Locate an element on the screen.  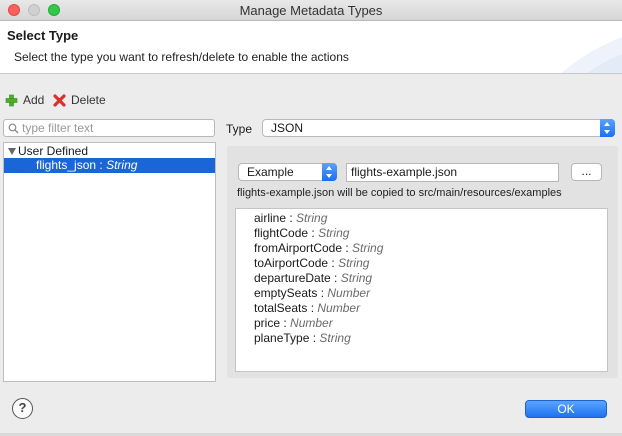
plus-icon is located at coordinates (11, 100).